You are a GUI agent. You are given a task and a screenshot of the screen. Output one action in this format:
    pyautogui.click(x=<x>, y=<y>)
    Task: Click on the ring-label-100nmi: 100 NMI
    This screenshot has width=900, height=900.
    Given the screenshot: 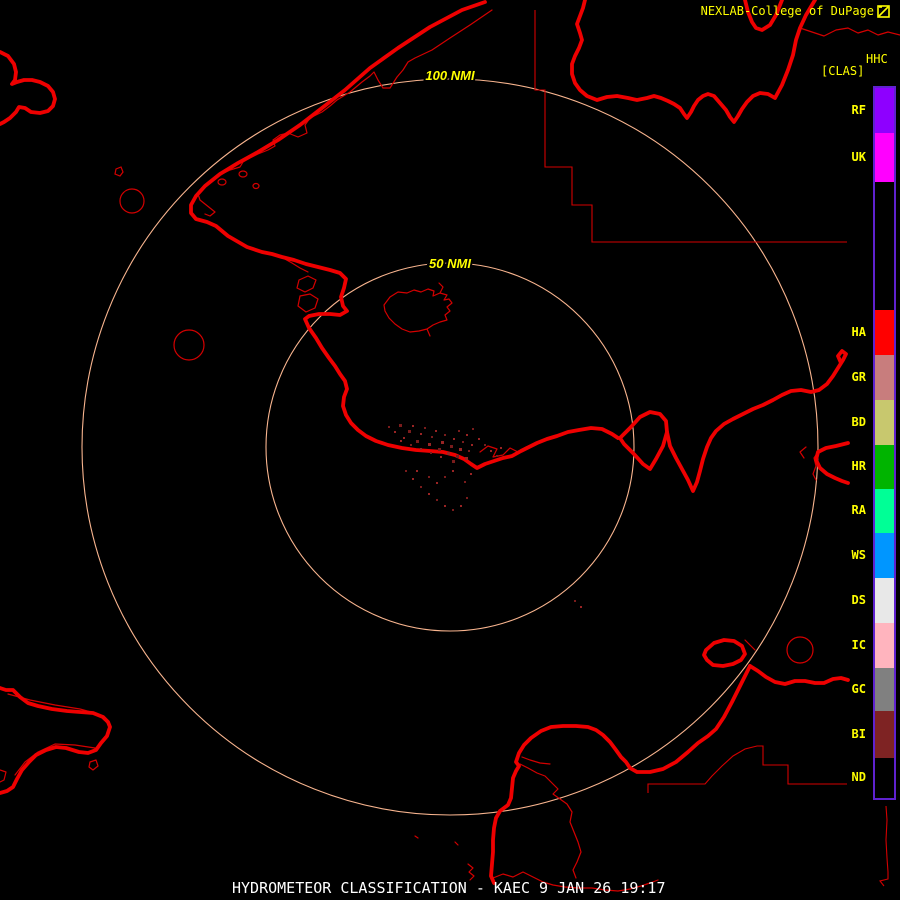 What is the action you would take?
    pyautogui.click(x=450, y=75)
    